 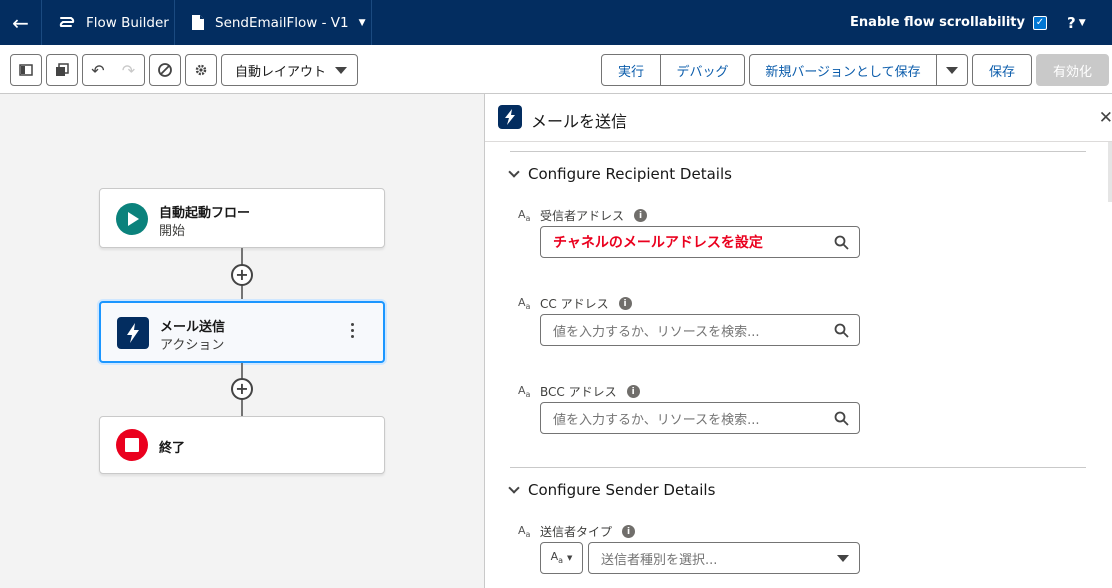 What do you see at coordinates (1071, 22) in the screenshot?
I see `help-icon: ?` at bounding box center [1071, 22].